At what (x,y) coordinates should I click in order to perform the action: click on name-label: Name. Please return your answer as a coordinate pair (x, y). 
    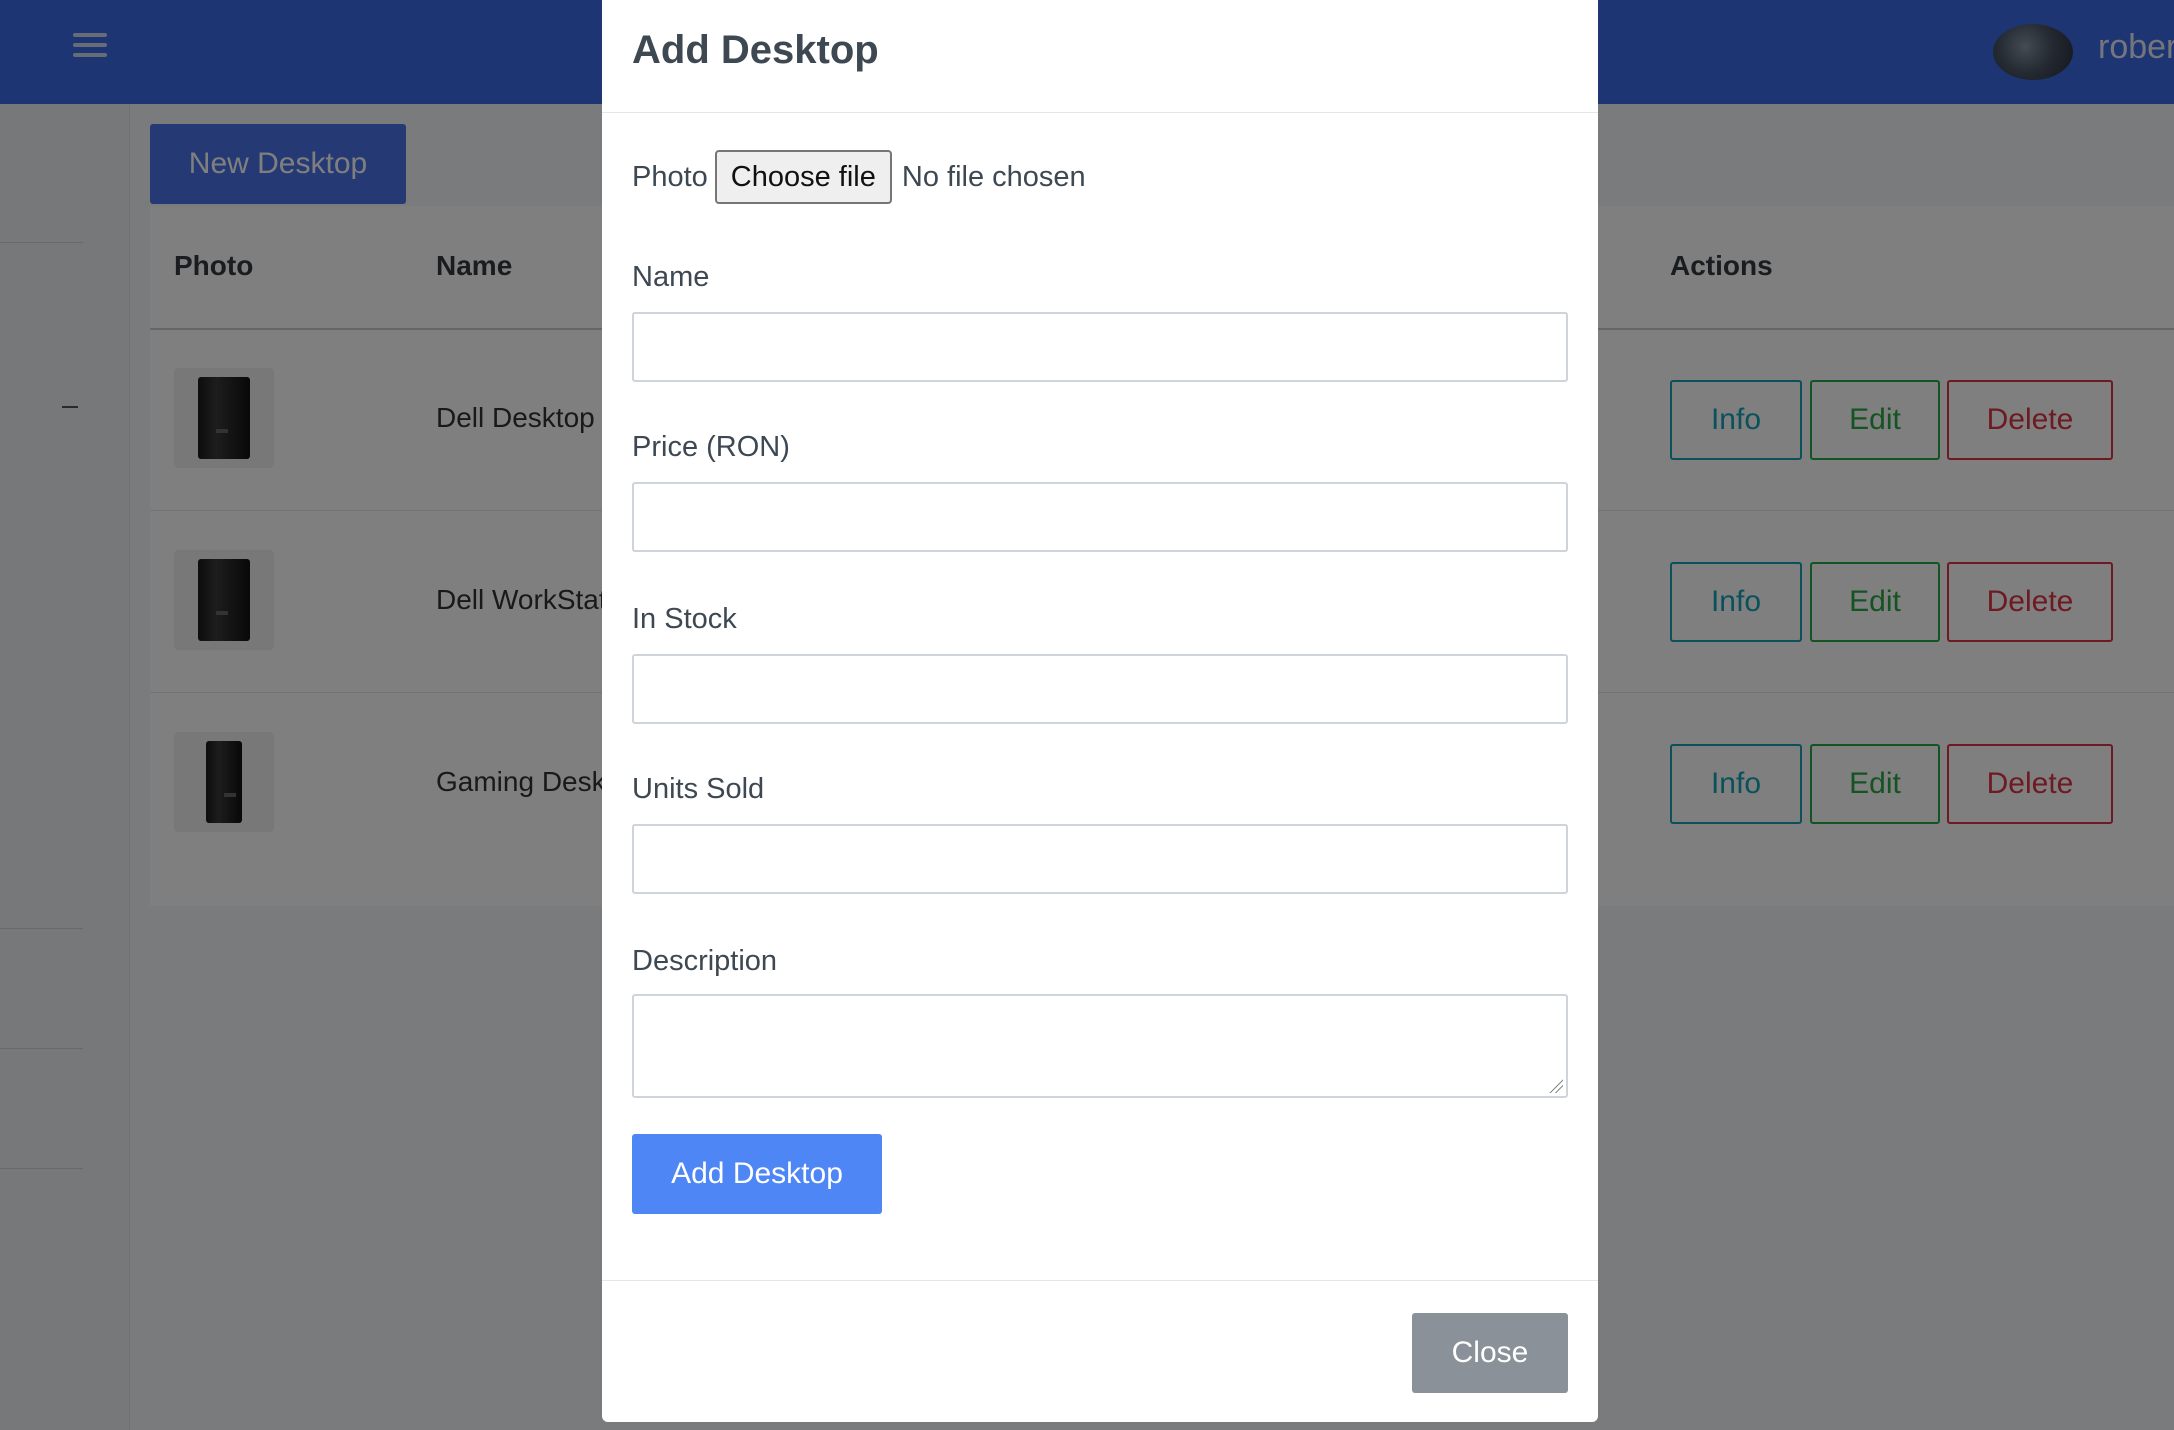
    Looking at the image, I should click on (671, 277).